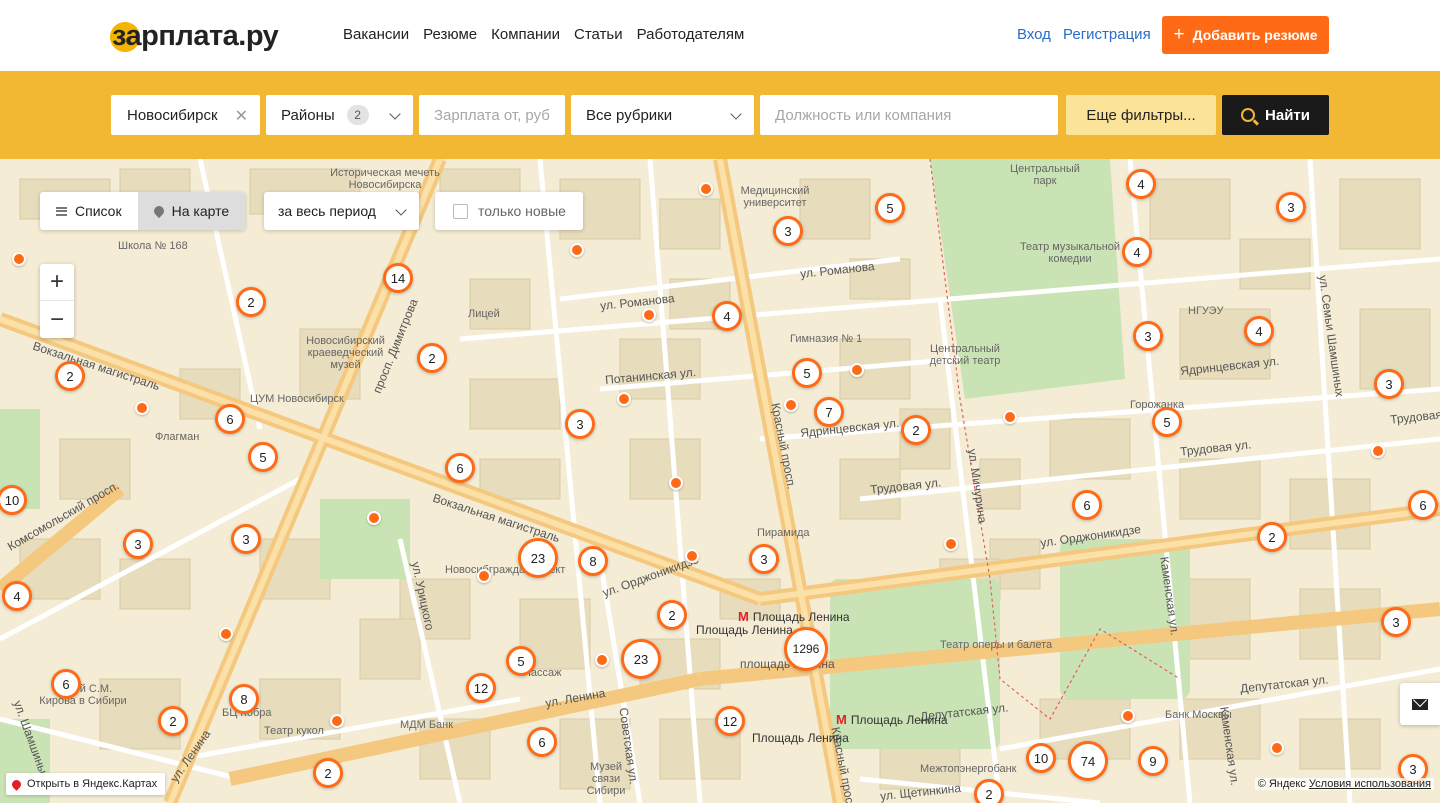 This screenshot has width=1440, height=803. What do you see at coordinates (1107, 34) in the screenshot?
I see `register-link: Регистрация` at bounding box center [1107, 34].